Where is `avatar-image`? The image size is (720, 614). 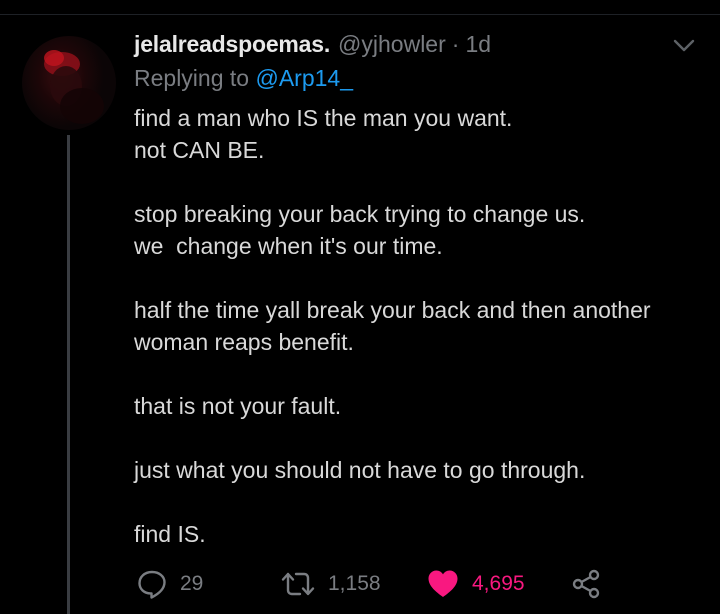 avatar-image is located at coordinates (74, 87).